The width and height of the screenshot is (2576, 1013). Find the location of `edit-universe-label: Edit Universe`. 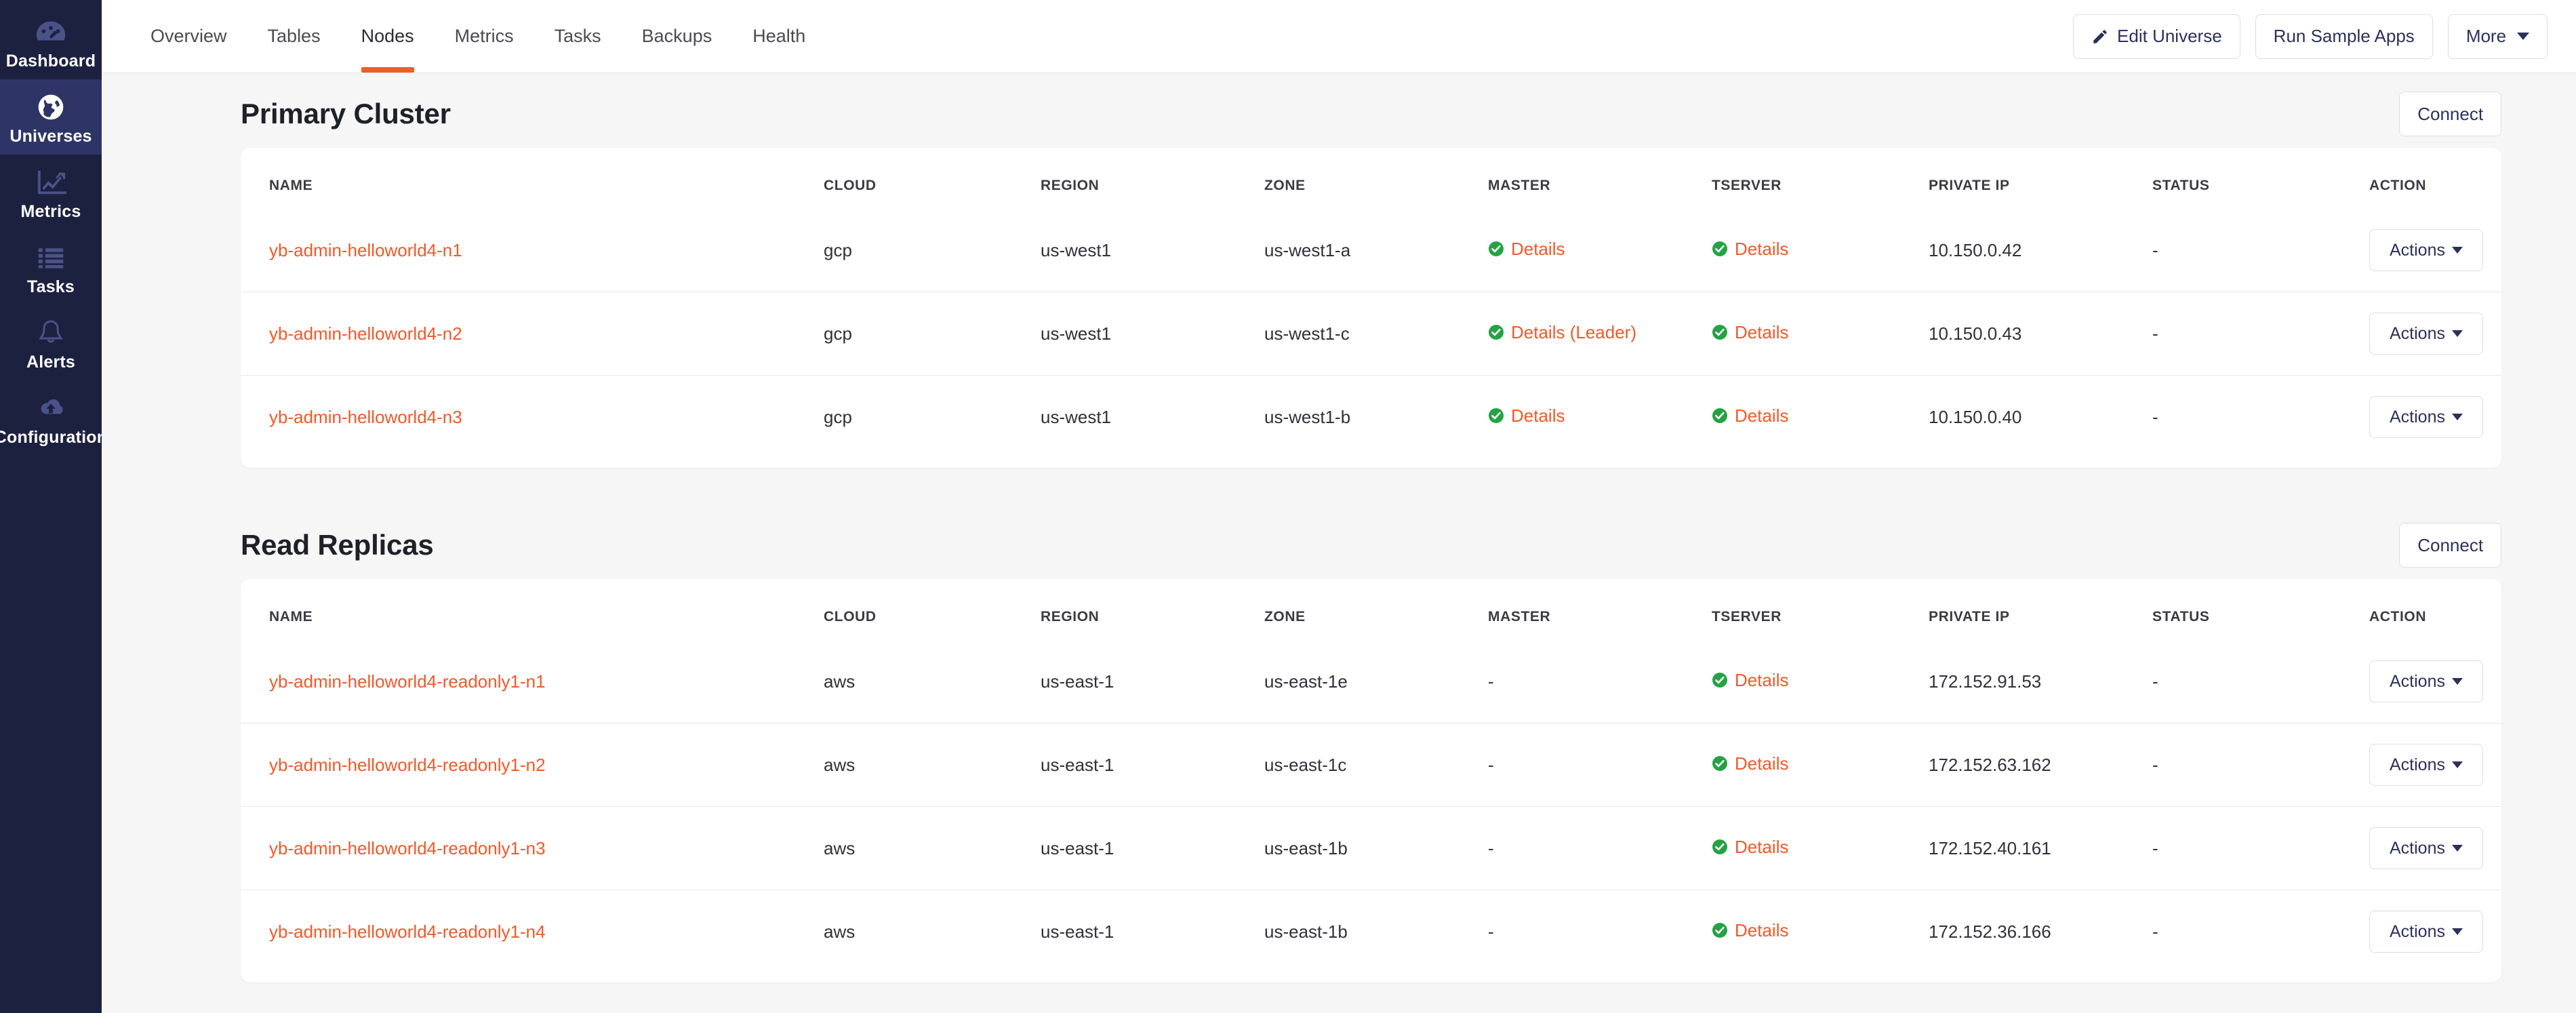

edit-universe-label: Edit Universe is located at coordinates (2169, 36).